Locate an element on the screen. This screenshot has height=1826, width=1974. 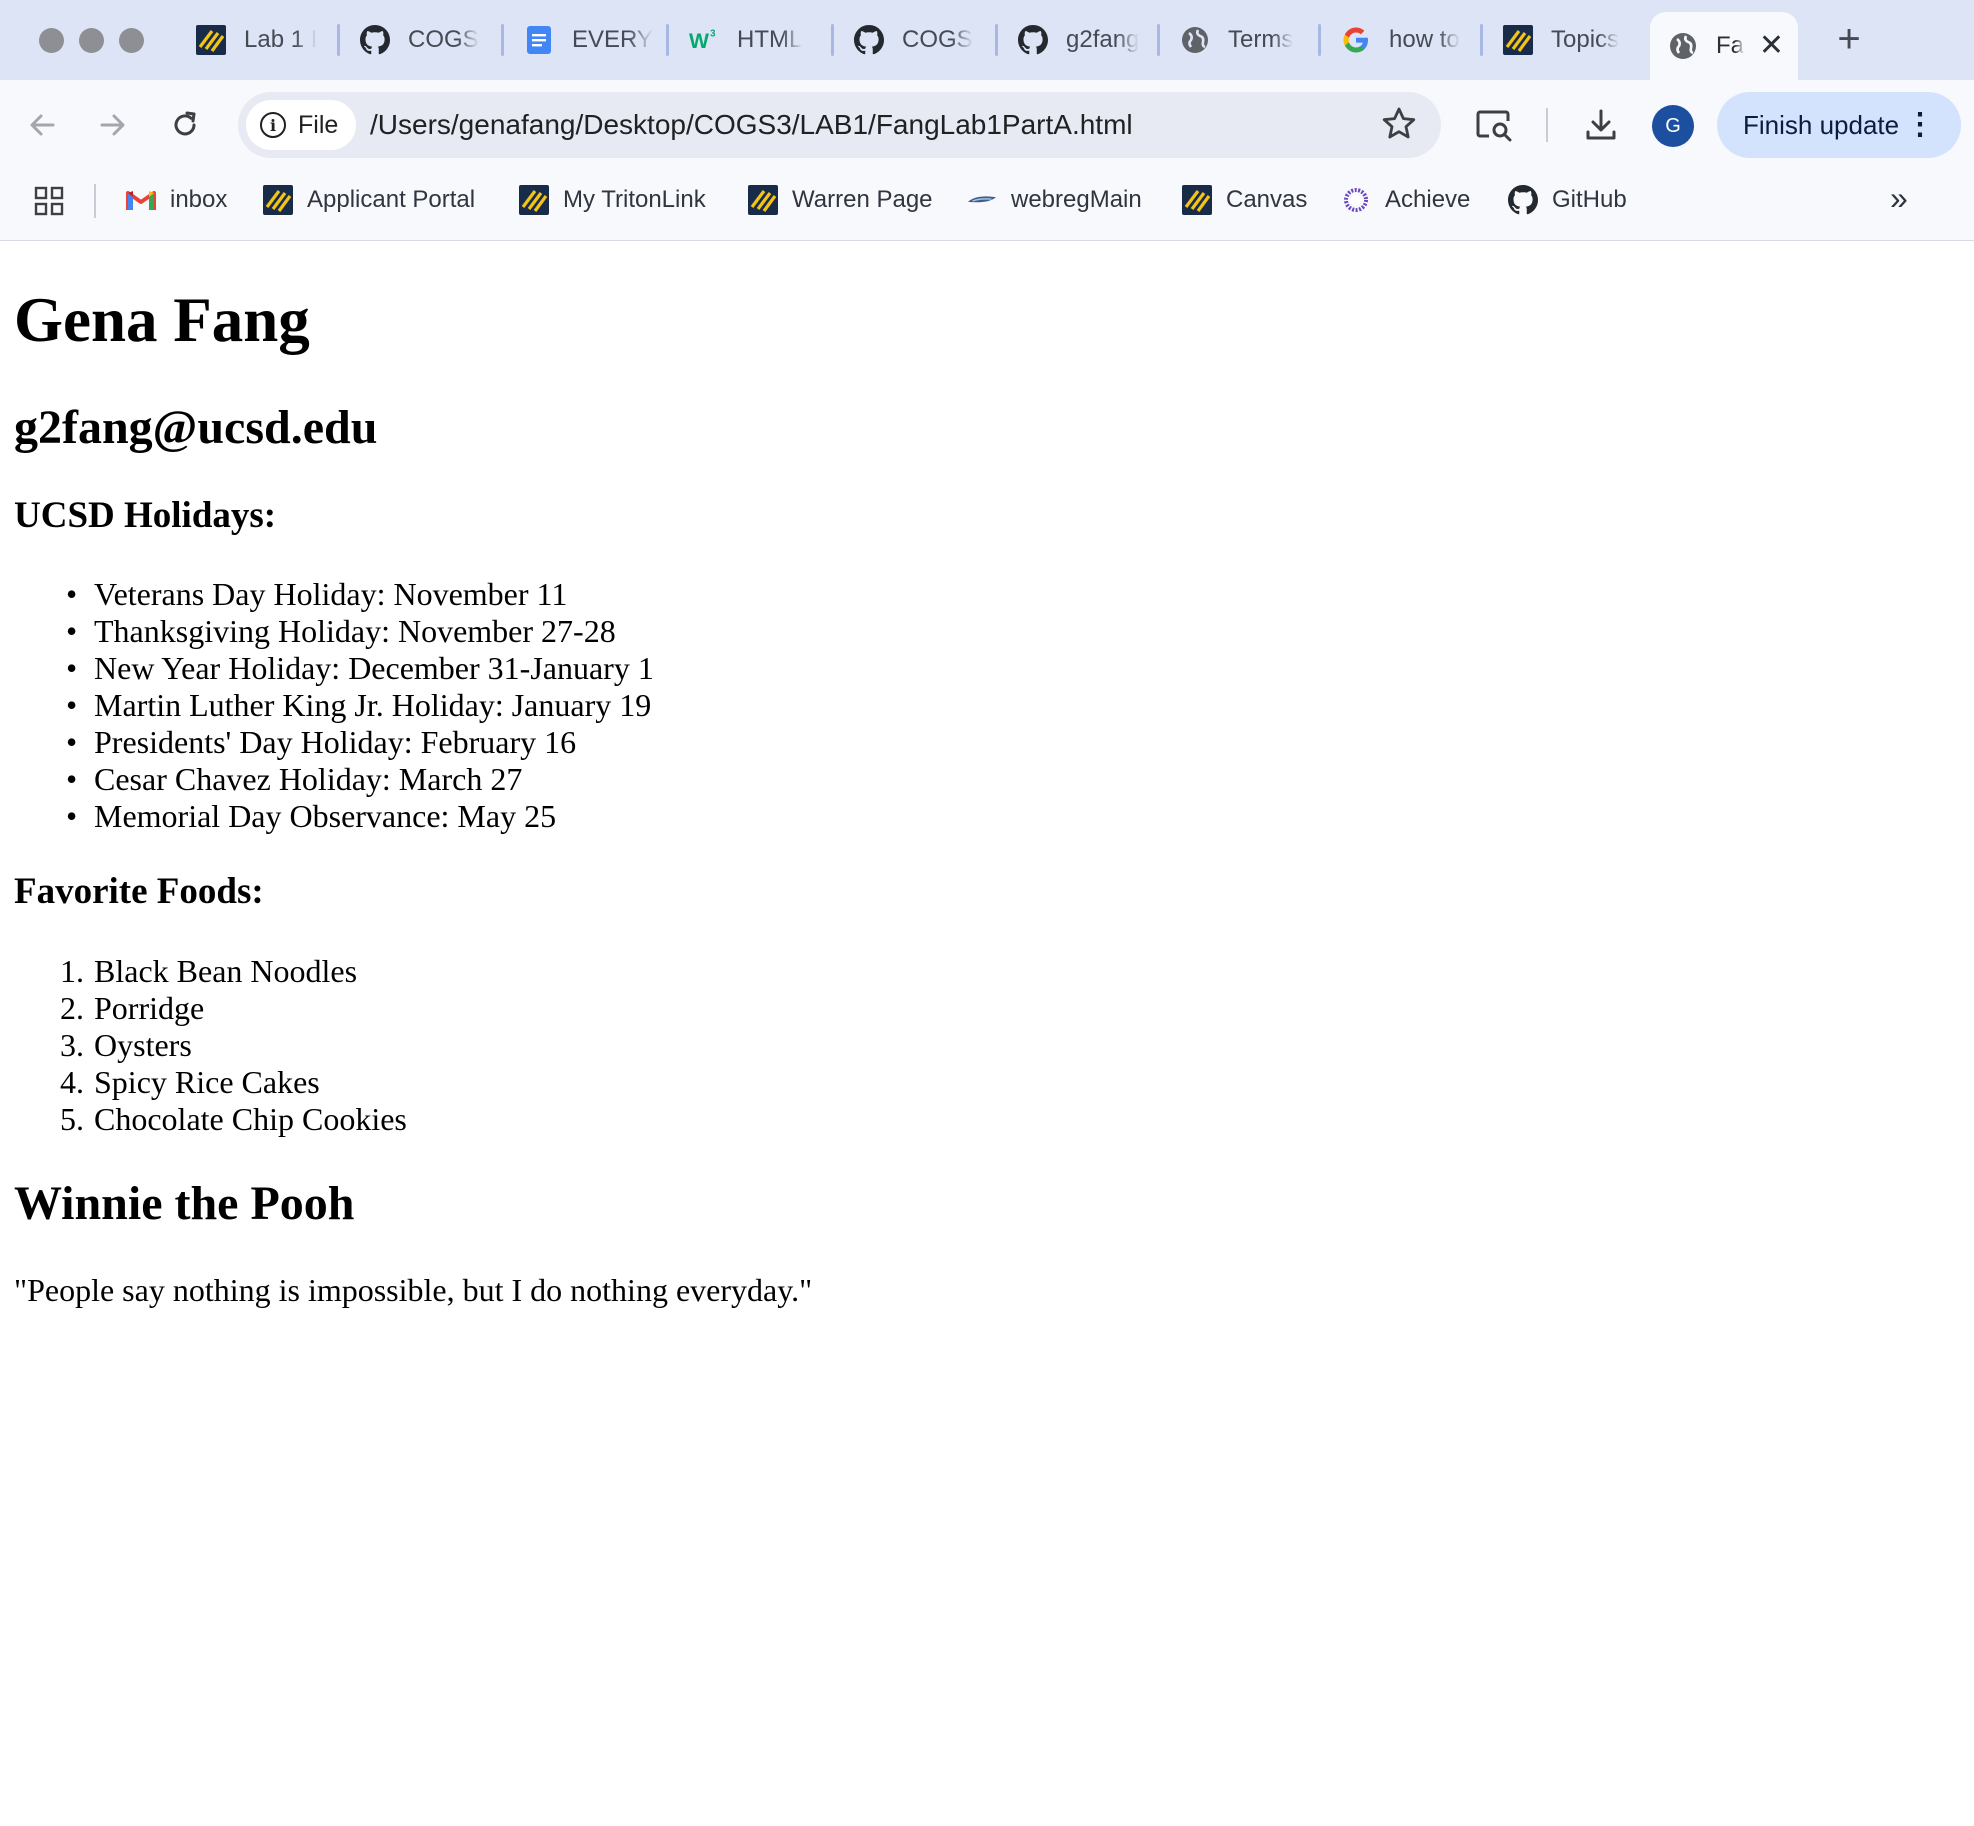
bookmark-achieve: Achieve is located at coordinates (1405, 200).